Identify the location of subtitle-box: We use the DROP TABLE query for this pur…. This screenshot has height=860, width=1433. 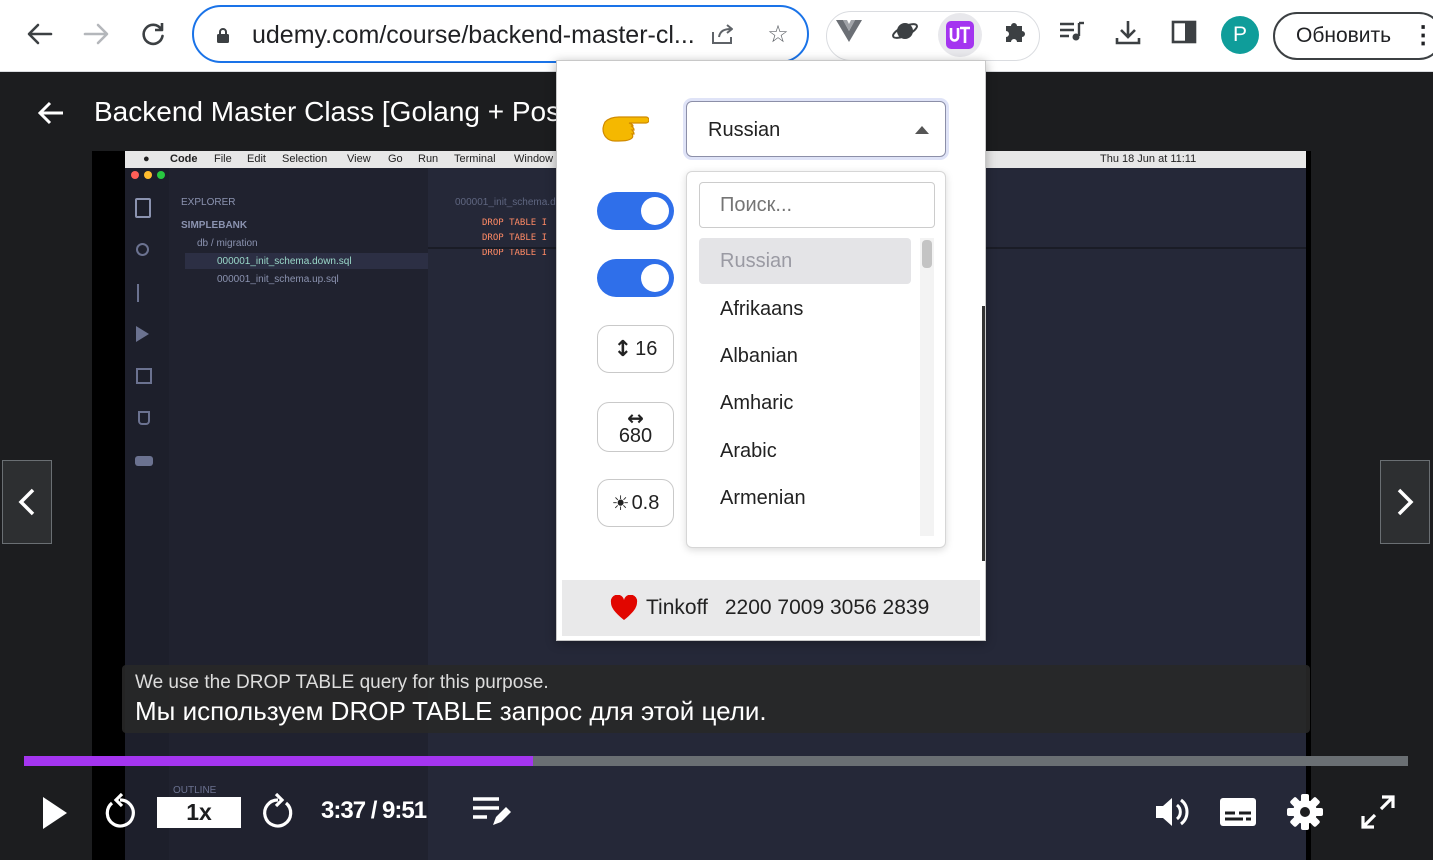
(716, 699).